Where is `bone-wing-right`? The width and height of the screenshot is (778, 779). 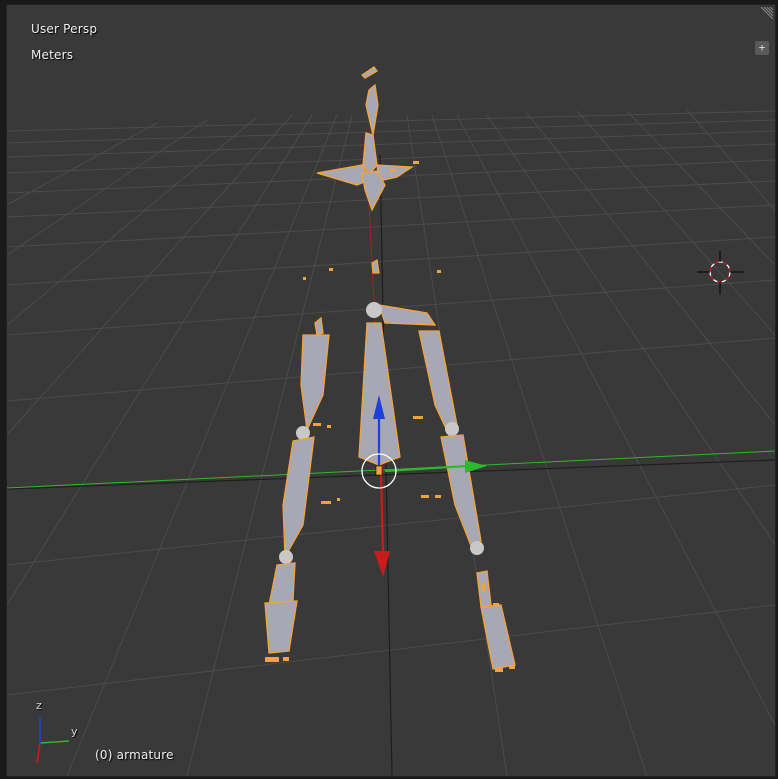
bone-wing-right is located at coordinates (395, 173).